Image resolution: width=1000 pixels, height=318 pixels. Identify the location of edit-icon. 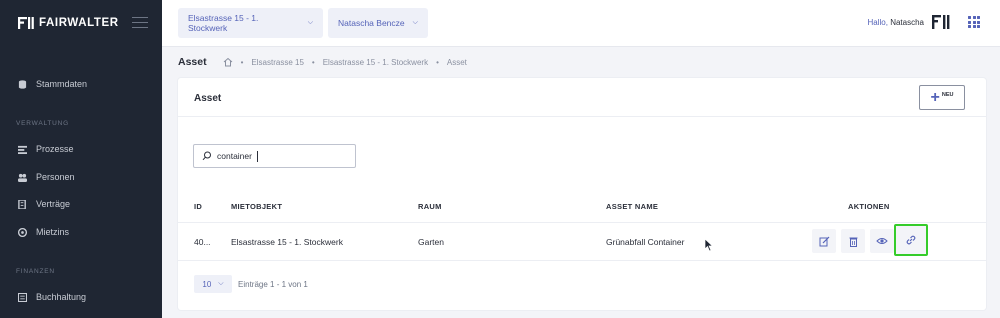
(824, 241).